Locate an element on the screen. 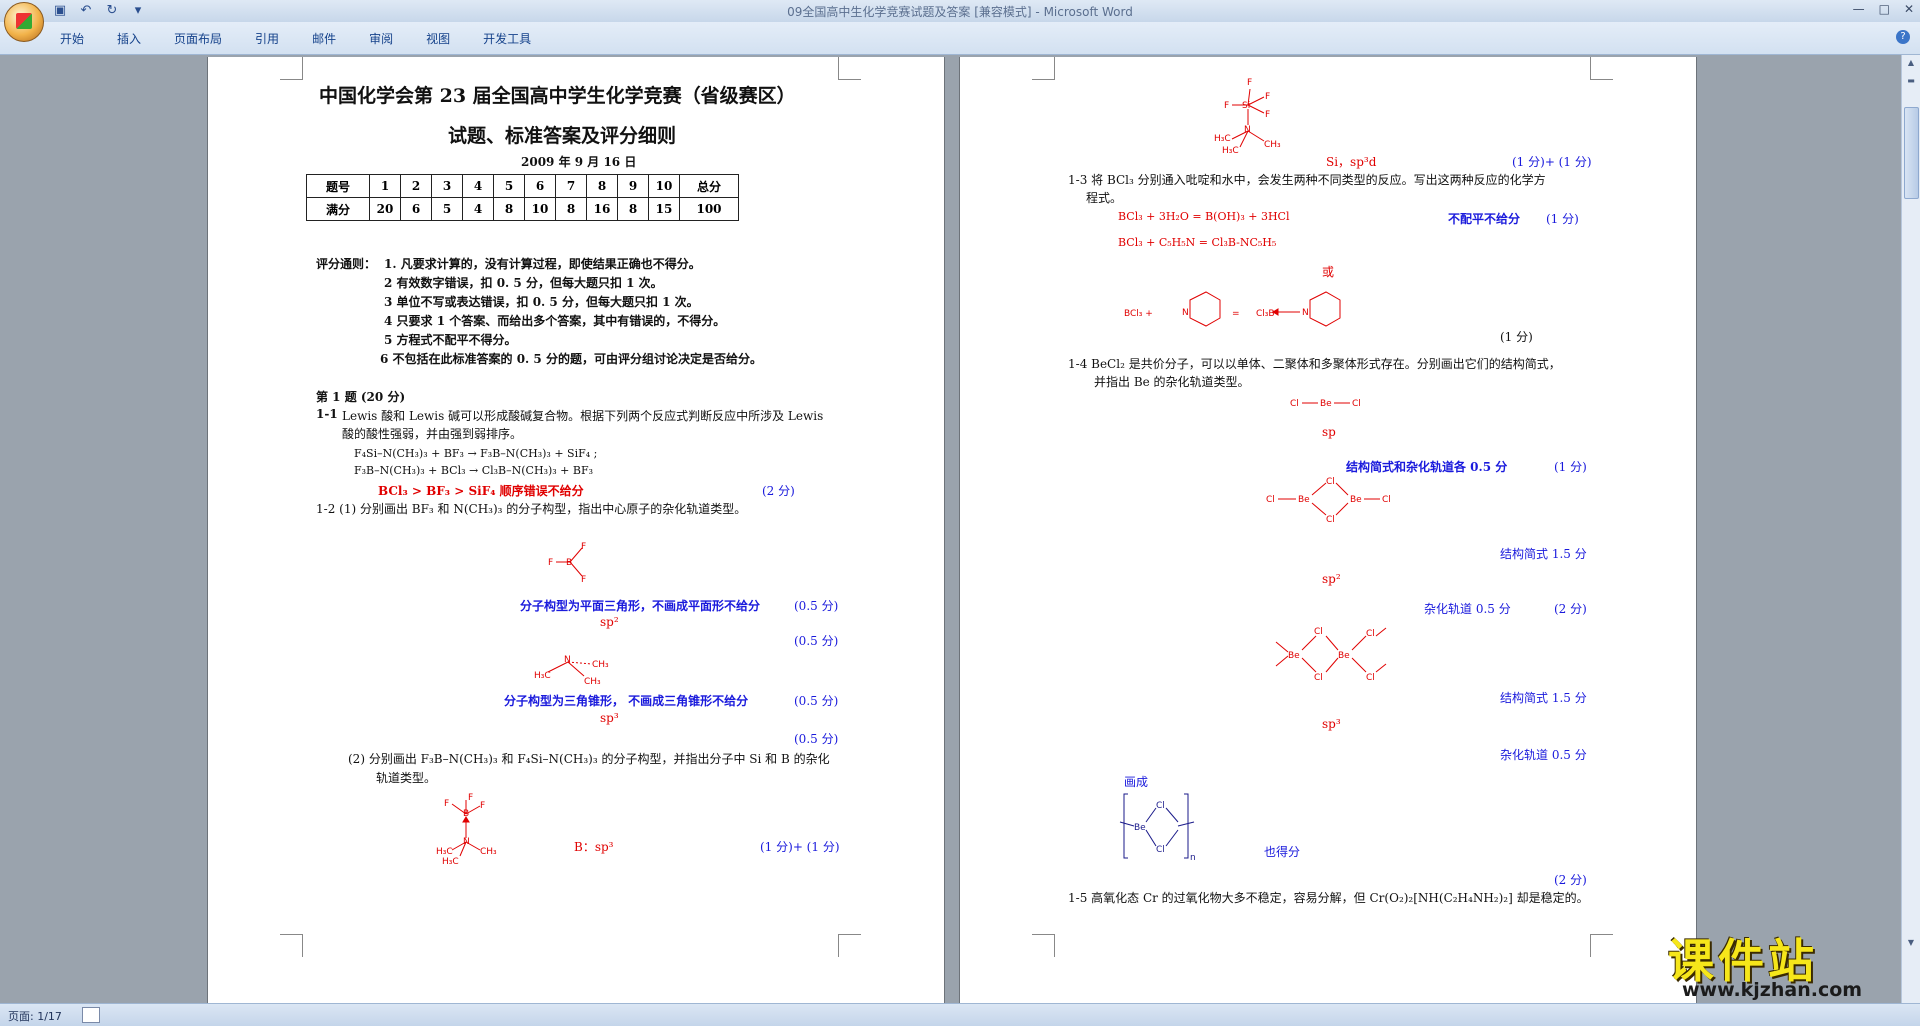 The image size is (1920, 1026). tab-page-layout: 页面布局 is located at coordinates (198, 38).